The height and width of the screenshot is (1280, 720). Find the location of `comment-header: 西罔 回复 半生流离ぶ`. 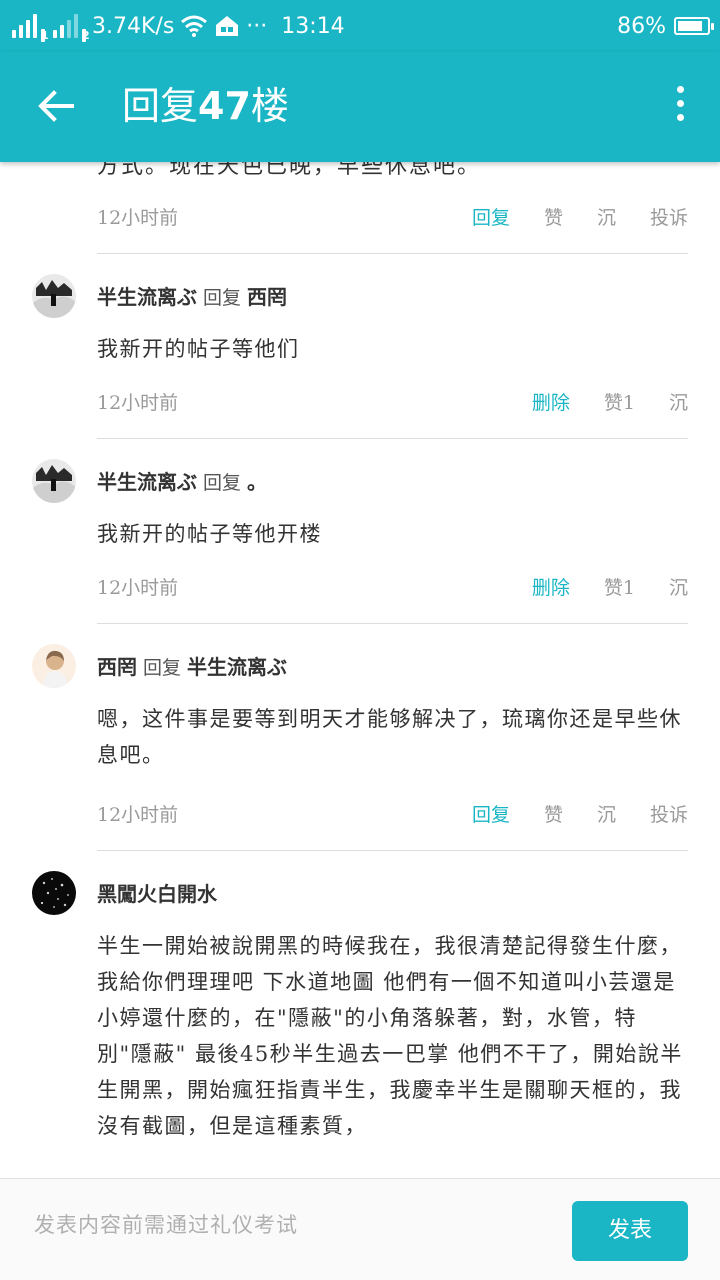

comment-header: 西罔 回复 半生流离ぶ is located at coordinates (192, 667).